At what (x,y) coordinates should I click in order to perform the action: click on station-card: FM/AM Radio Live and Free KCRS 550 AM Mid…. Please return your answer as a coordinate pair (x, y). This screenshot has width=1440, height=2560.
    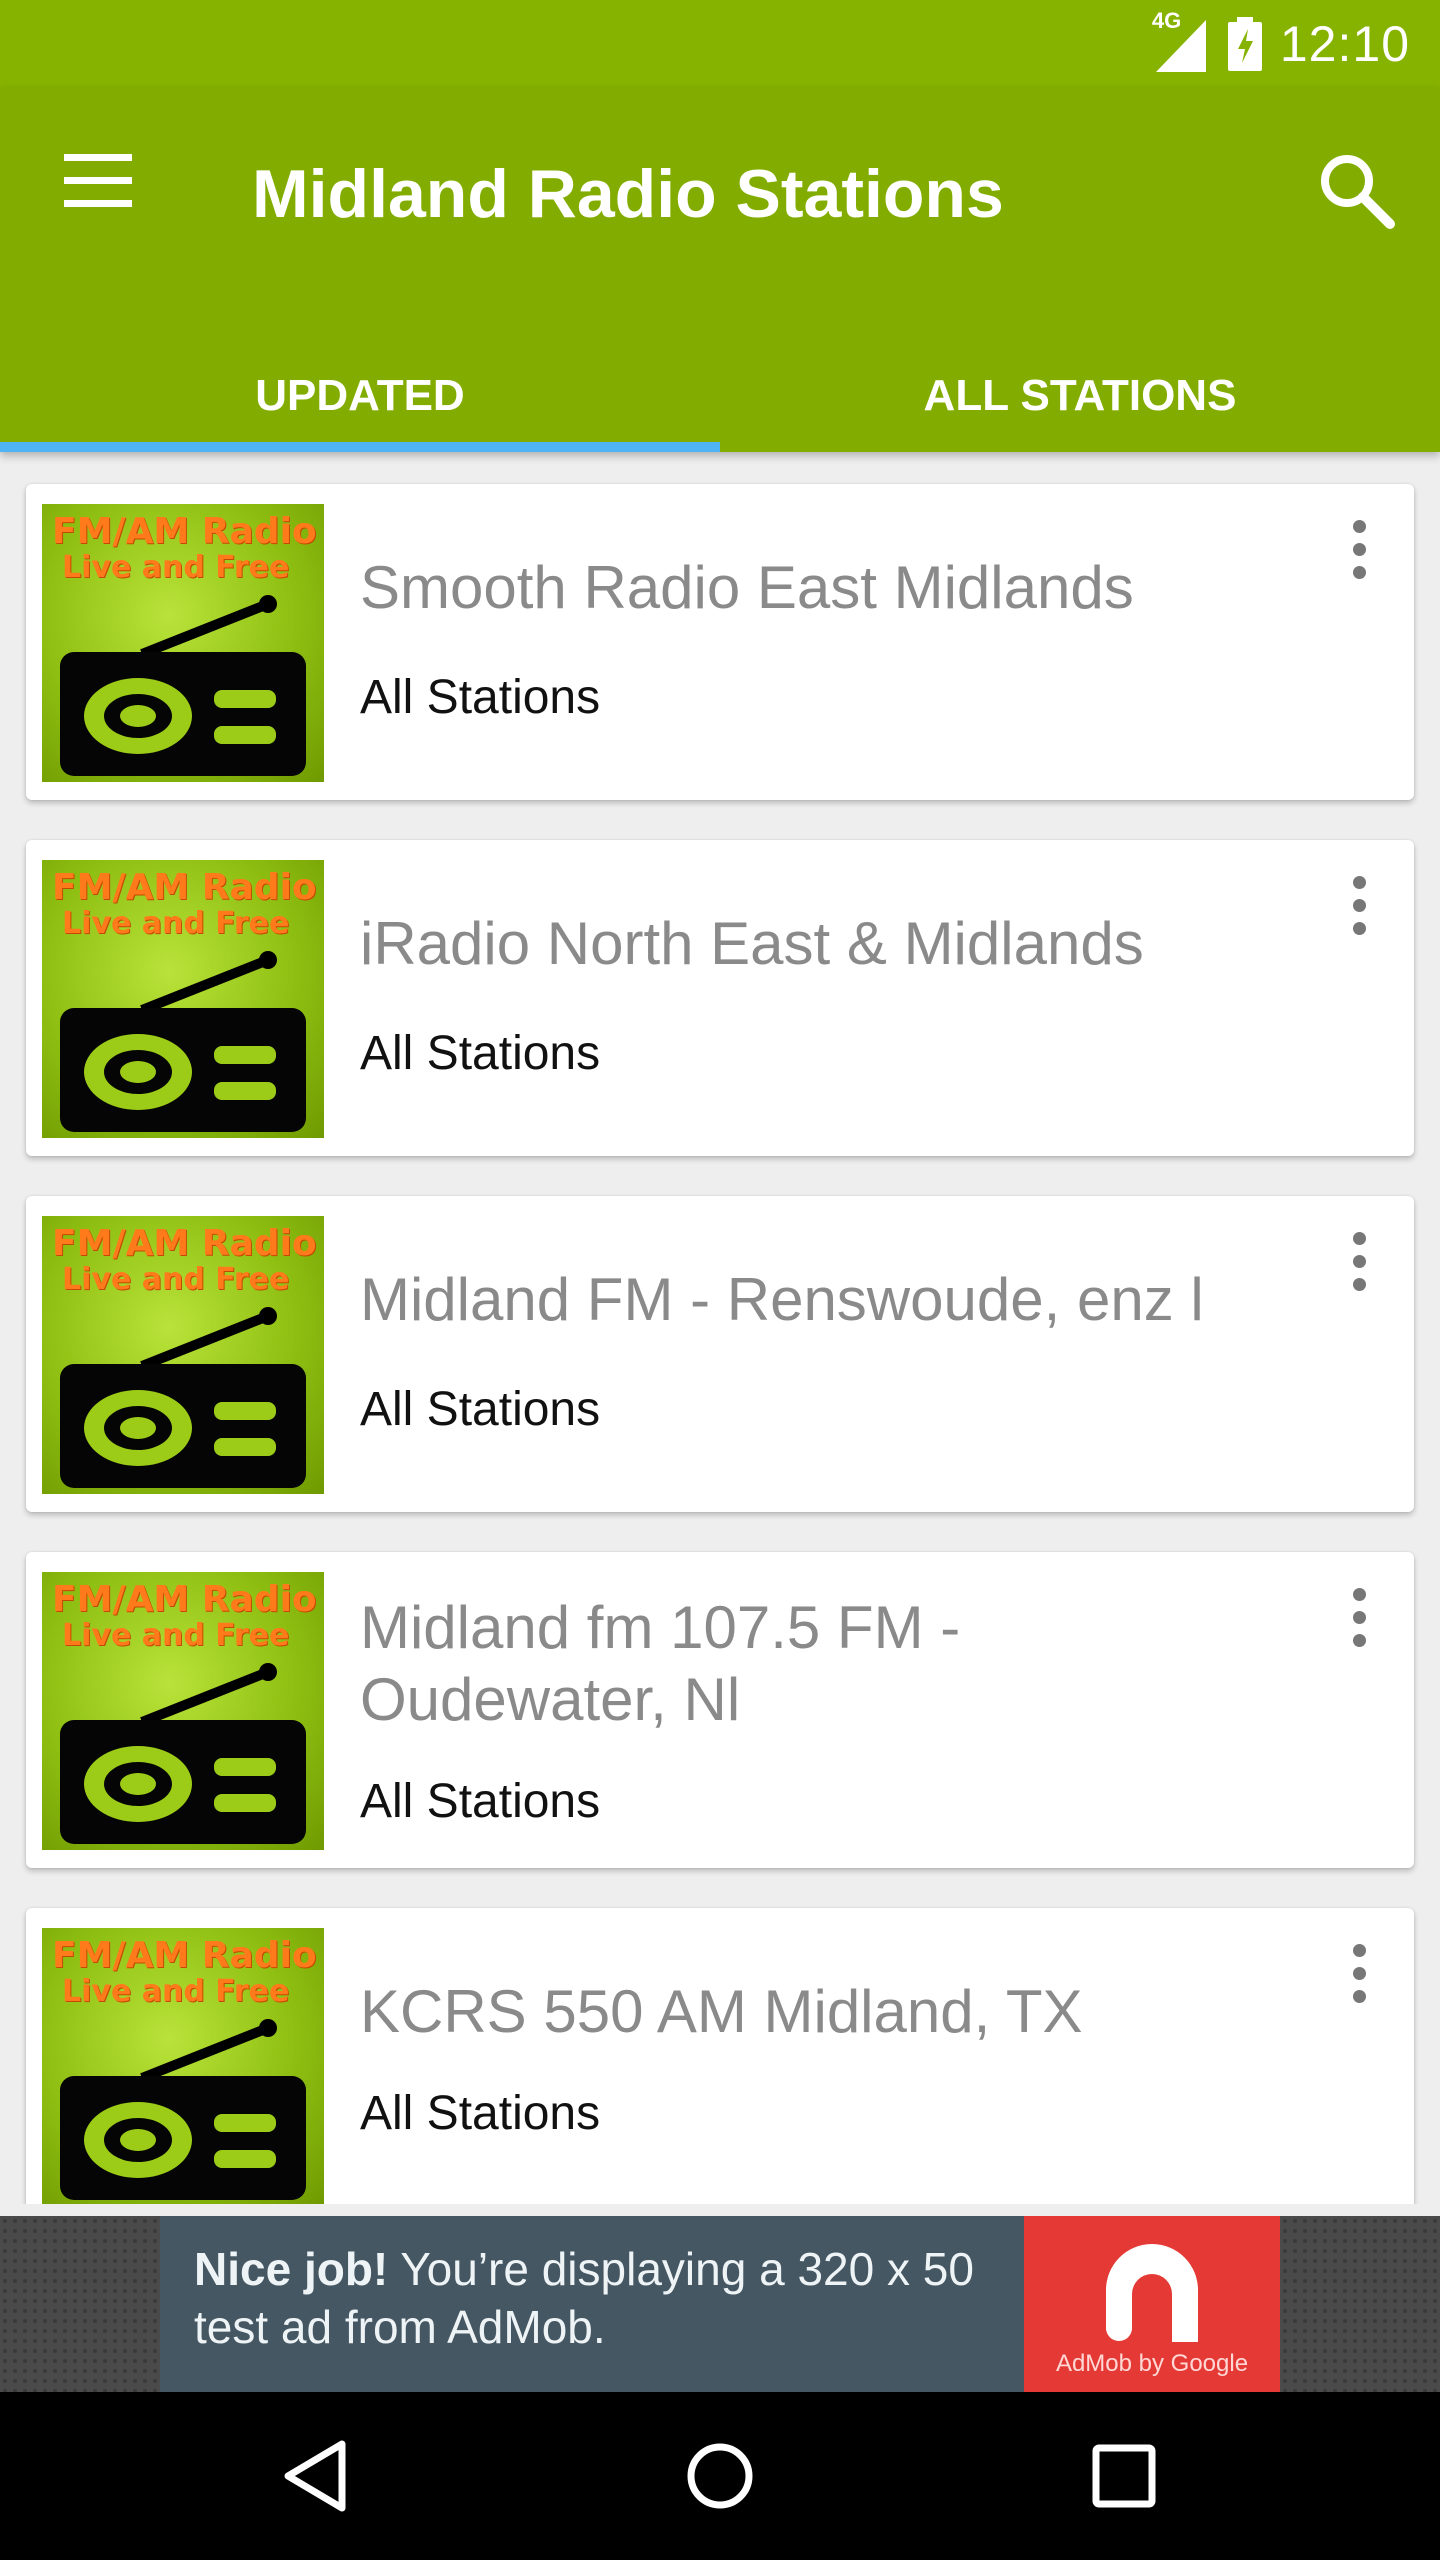
    Looking at the image, I should click on (720, 2056).